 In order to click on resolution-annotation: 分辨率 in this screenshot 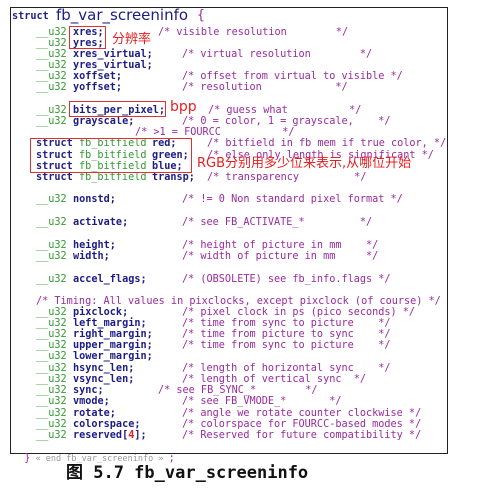, I will do `click(132, 39)`.